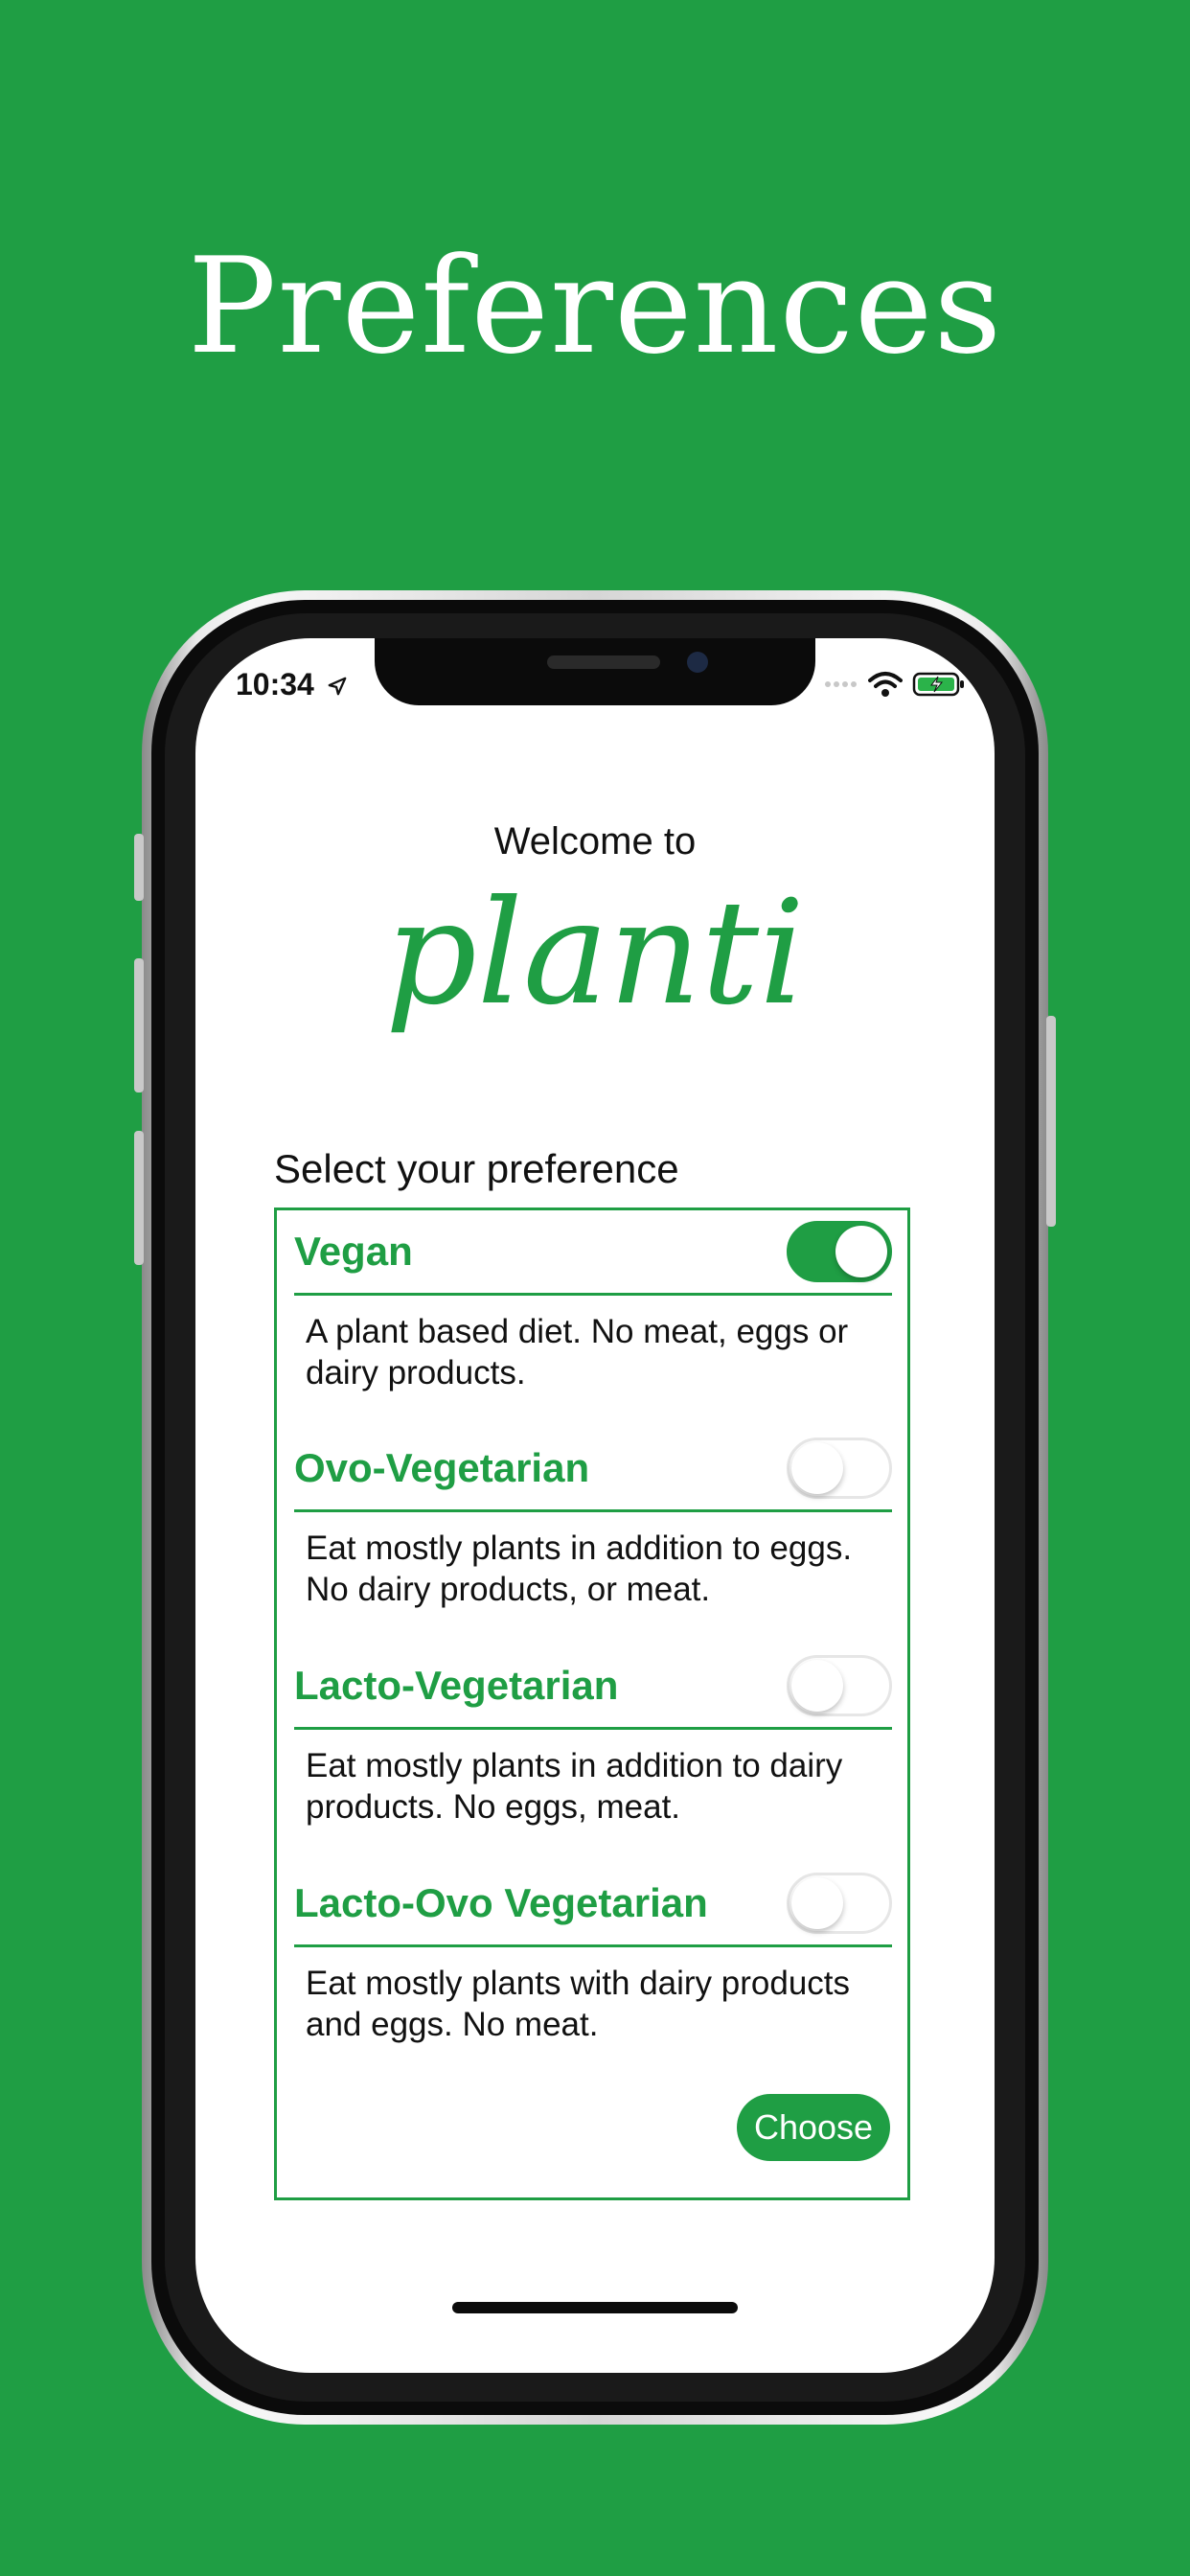 The image size is (1190, 2576). I want to click on option-title: Lacto-Vegetarian, so click(457, 1685).